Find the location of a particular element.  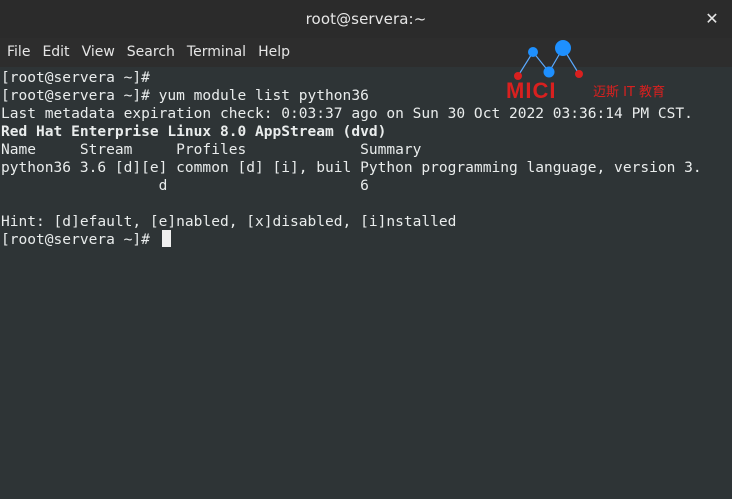

mici-logo: MICI 迈斯 IT 教育 is located at coordinates (585, 71).